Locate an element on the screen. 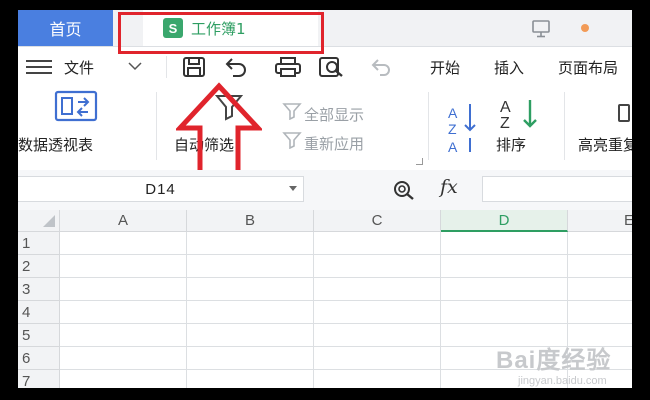 This screenshot has height=400, width=650. row-header-5: 5 is located at coordinates (39, 335).